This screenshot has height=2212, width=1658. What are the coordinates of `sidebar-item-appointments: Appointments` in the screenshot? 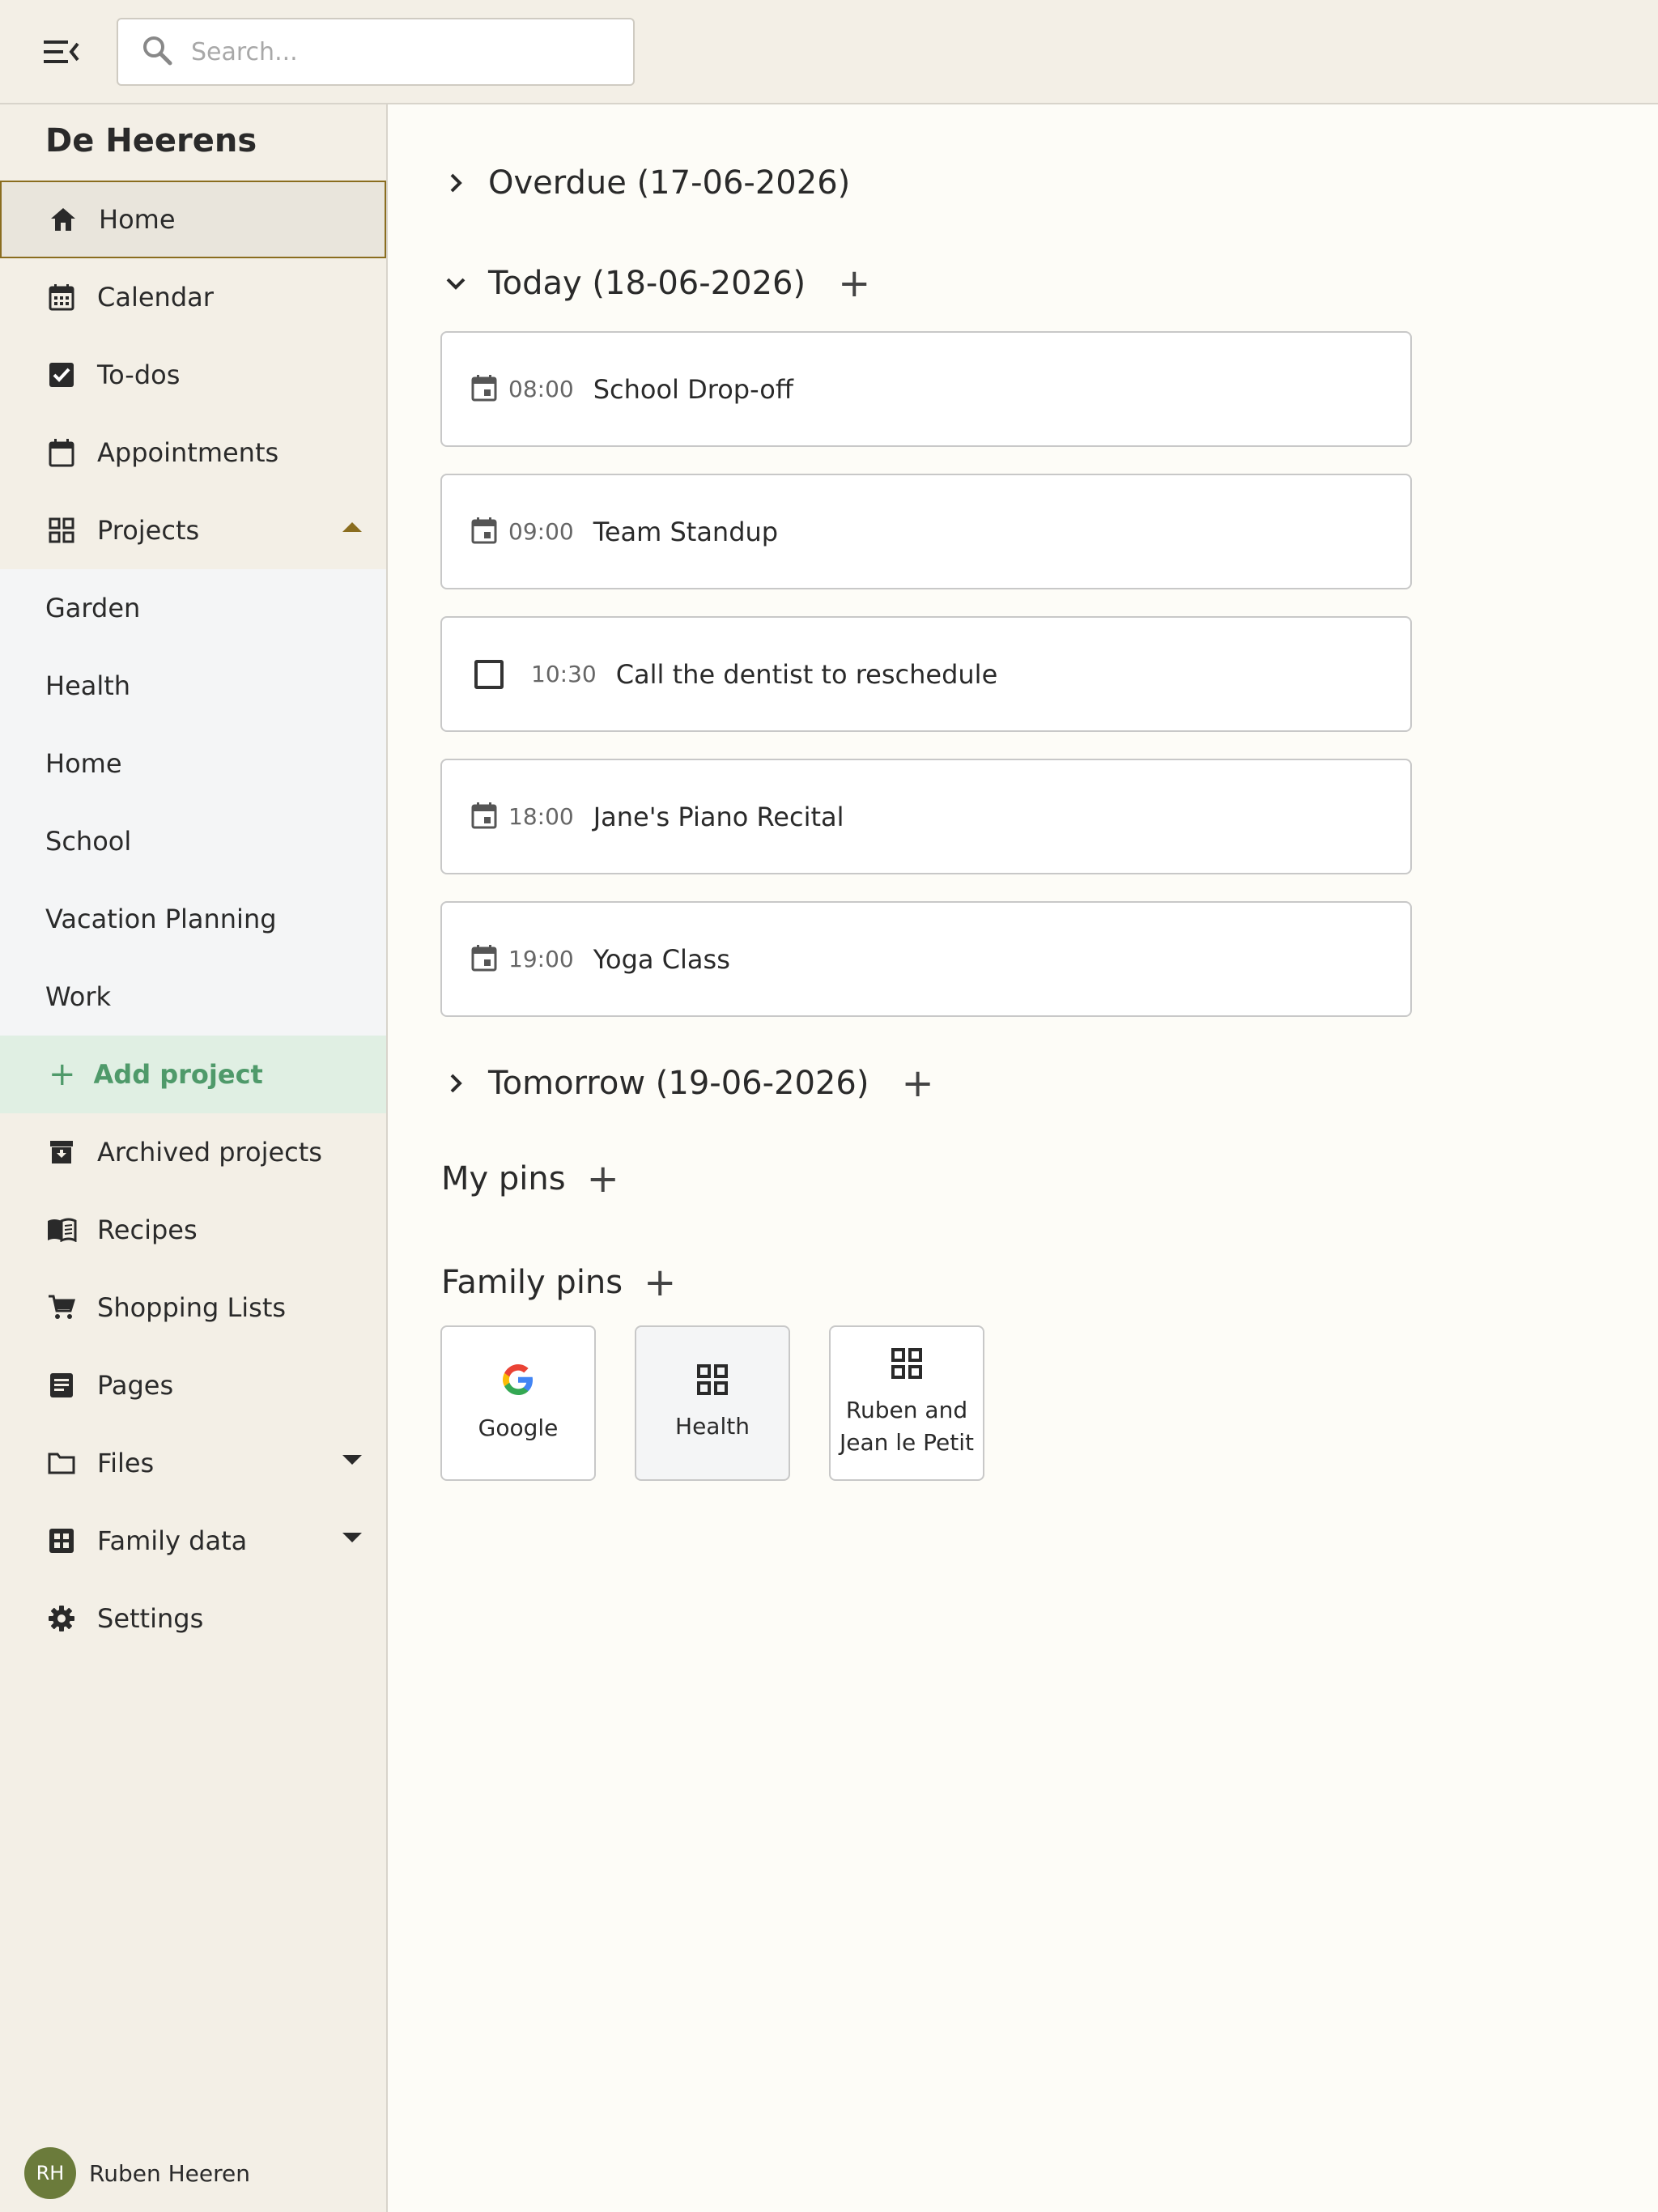 It's located at (193, 453).